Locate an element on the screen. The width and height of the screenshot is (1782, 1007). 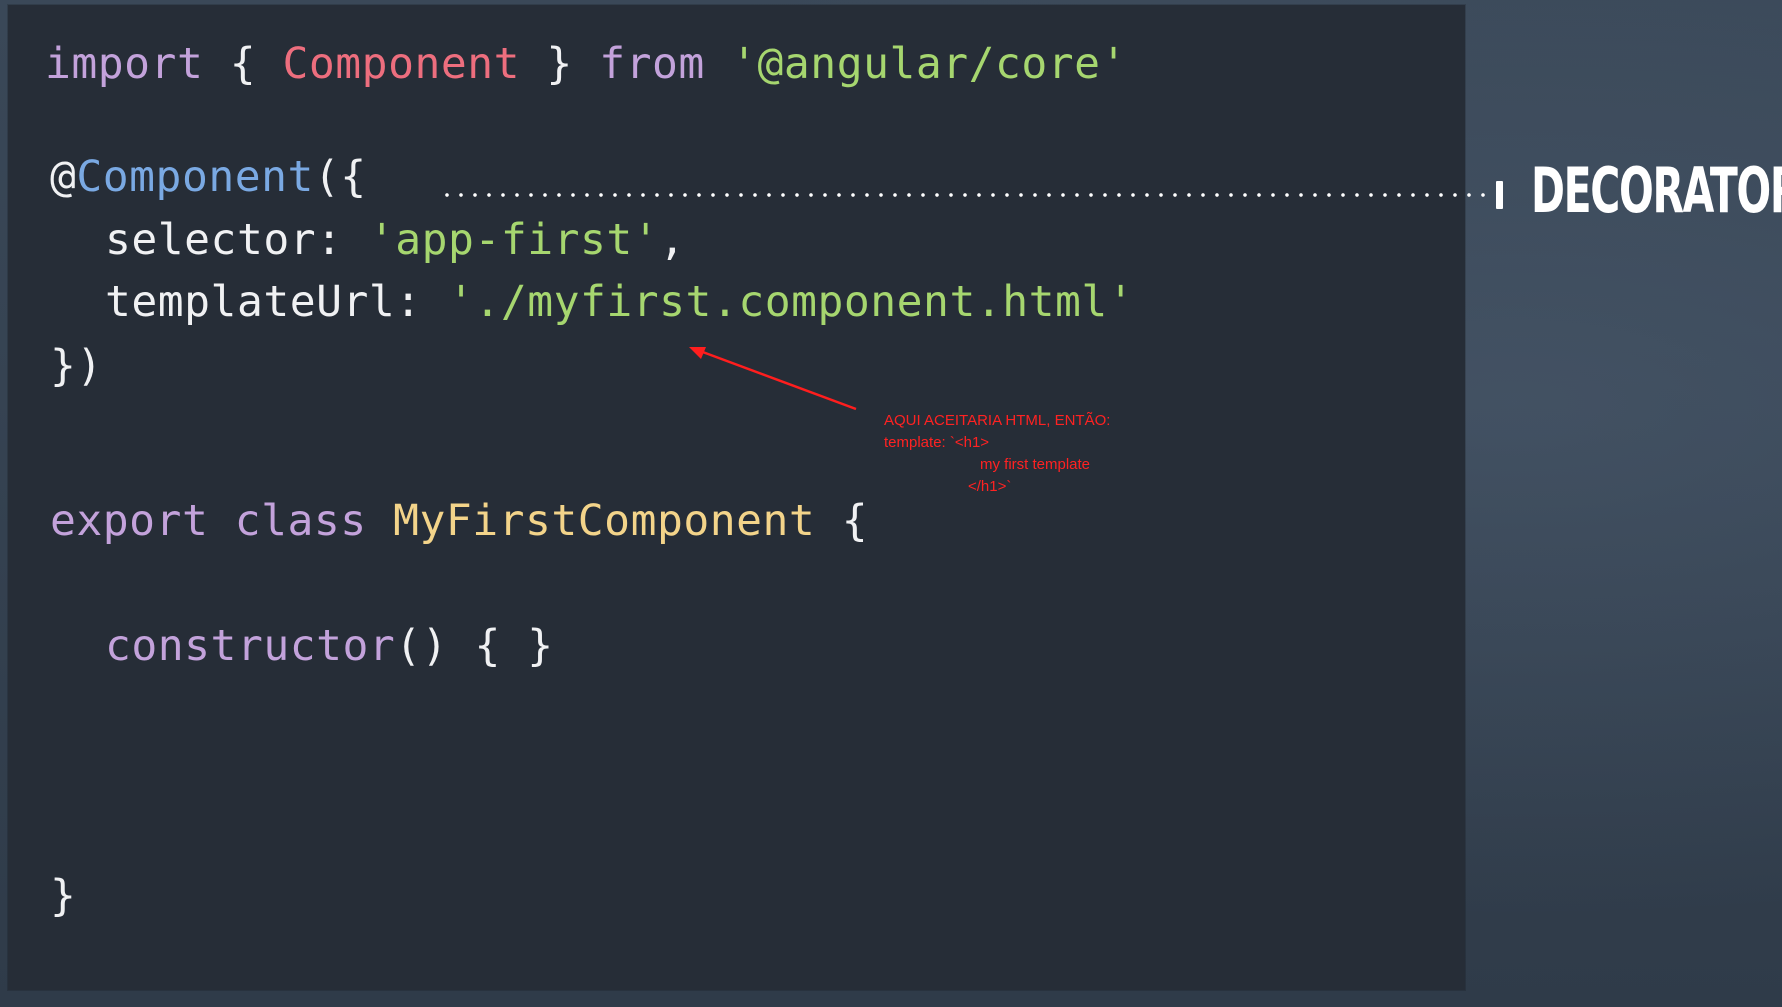
import-component-name: Component is located at coordinates (401, 64).